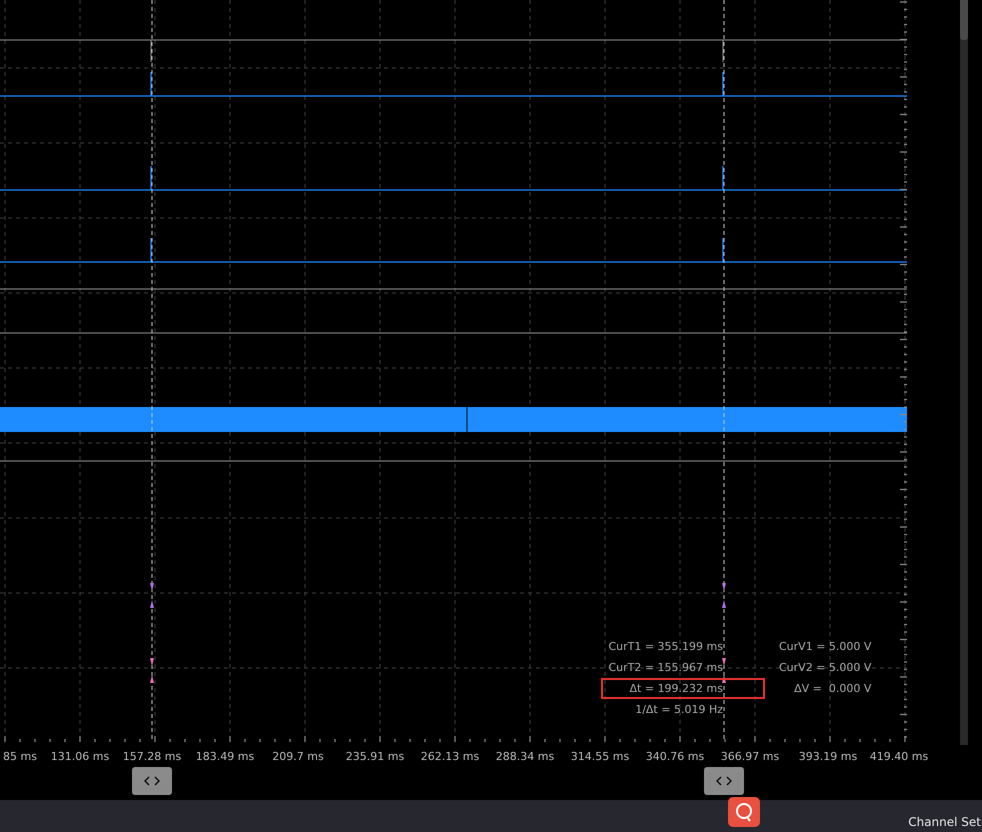  Describe the element at coordinates (828, 756) in the screenshot. I see `axis-label: 393.19 ms` at that location.